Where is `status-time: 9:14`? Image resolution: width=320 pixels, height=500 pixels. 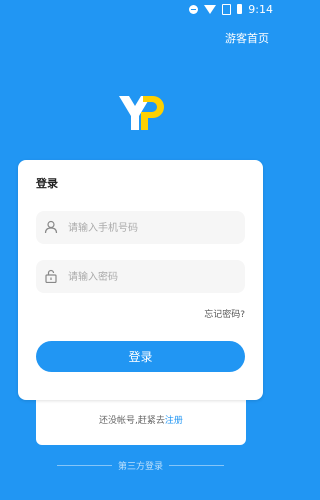
status-time: 9:14 is located at coordinates (260, 9).